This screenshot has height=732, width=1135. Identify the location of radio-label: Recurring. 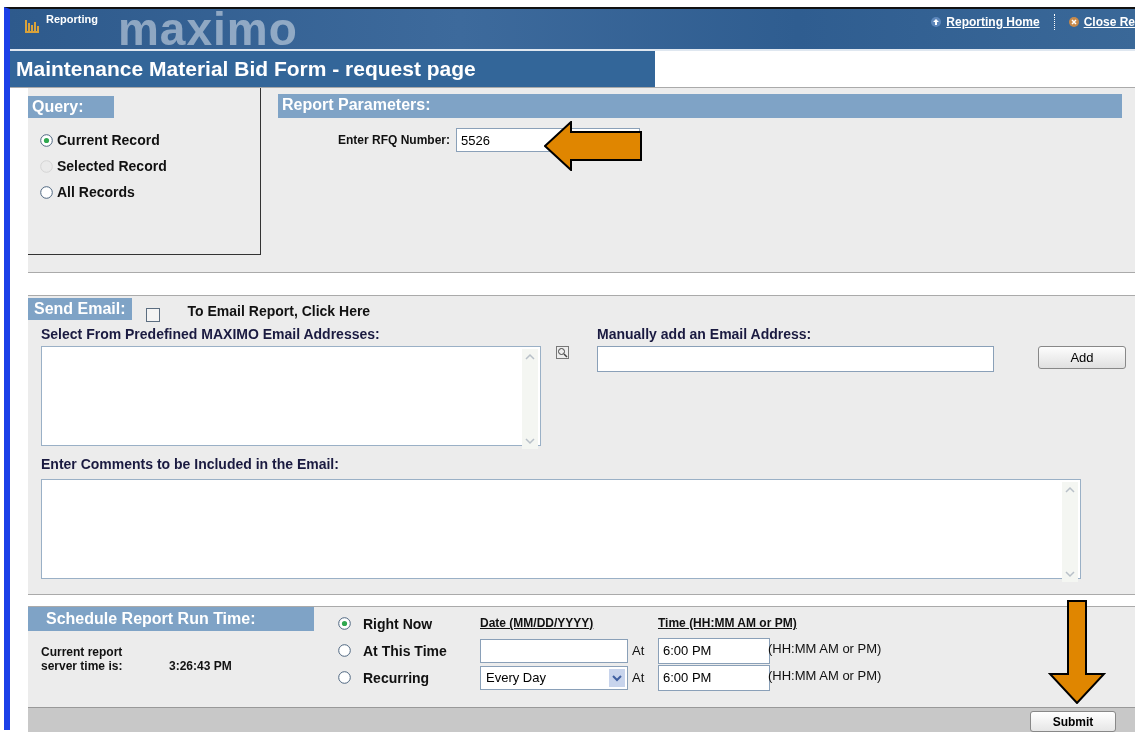
(396, 677).